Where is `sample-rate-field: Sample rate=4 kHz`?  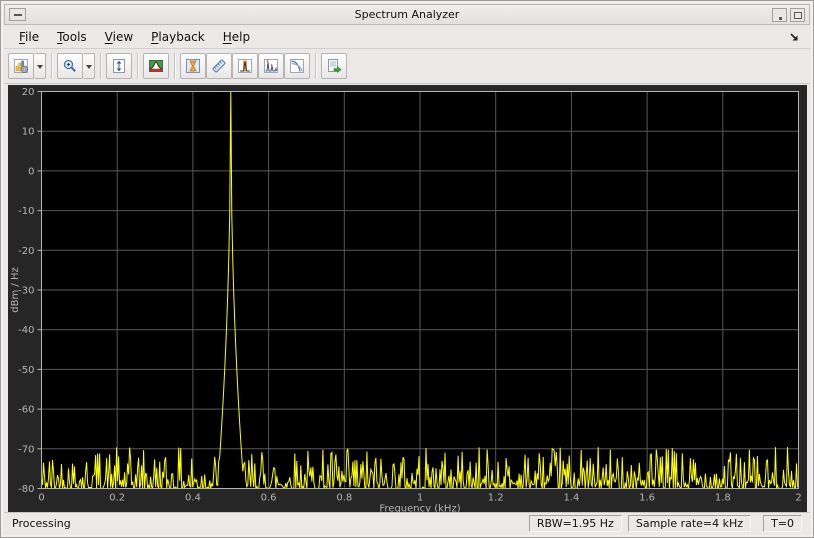 sample-rate-field: Sample rate=4 kHz is located at coordinates (689, 523).